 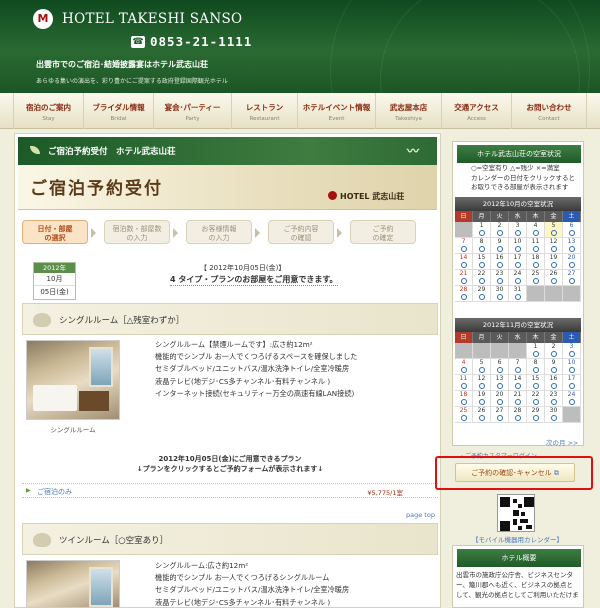 What do you see at coordinates (499, 394) in the screenshot?
I see `calendar-day-number: 20` at bounding box center [499, 394].